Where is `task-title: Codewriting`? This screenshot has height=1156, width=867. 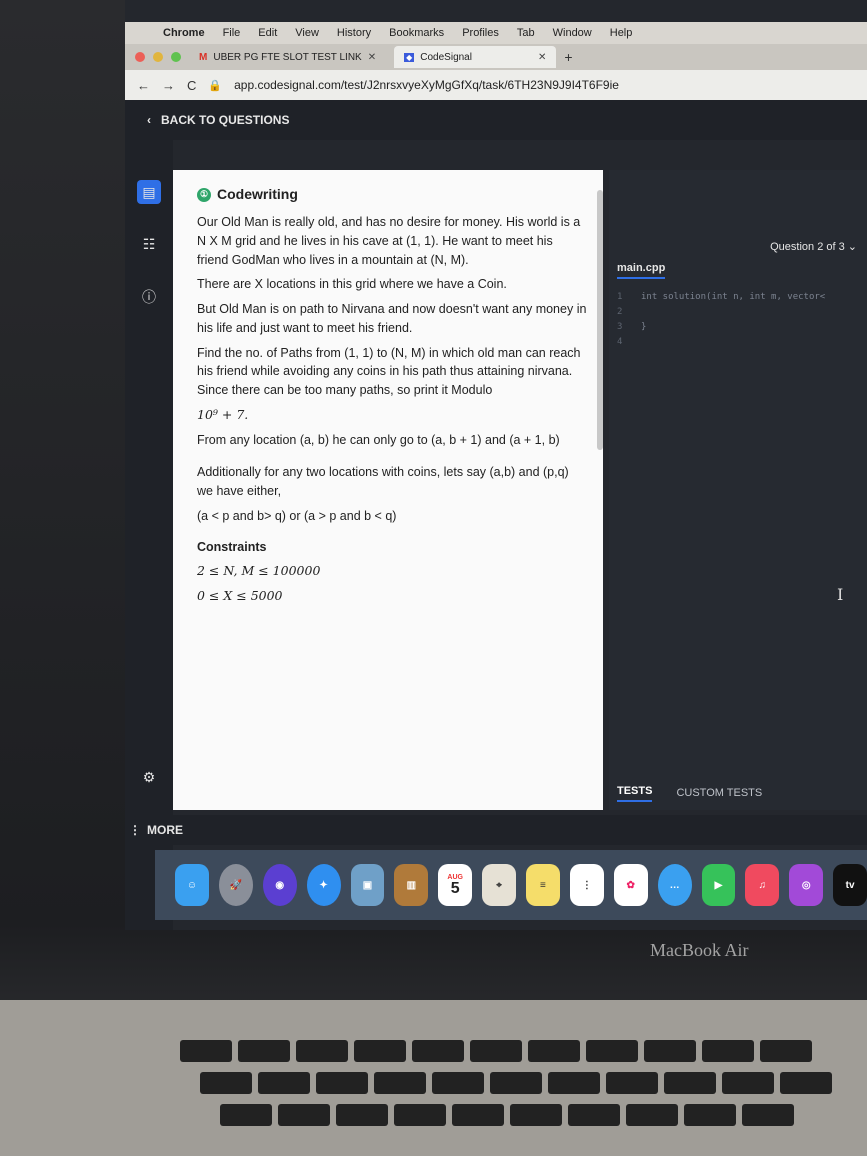
task-title: Codewriting is located at coordinates (257, 194).